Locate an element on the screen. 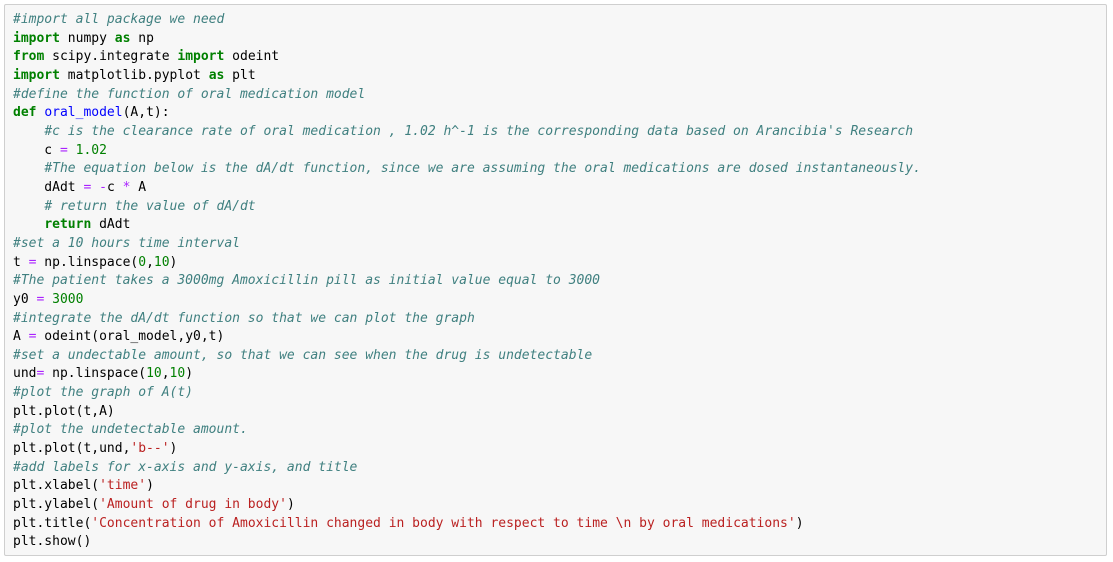 The image size is (1113, 562). code-text: plt.plot(t,und, is located at coordinates (72, 449).